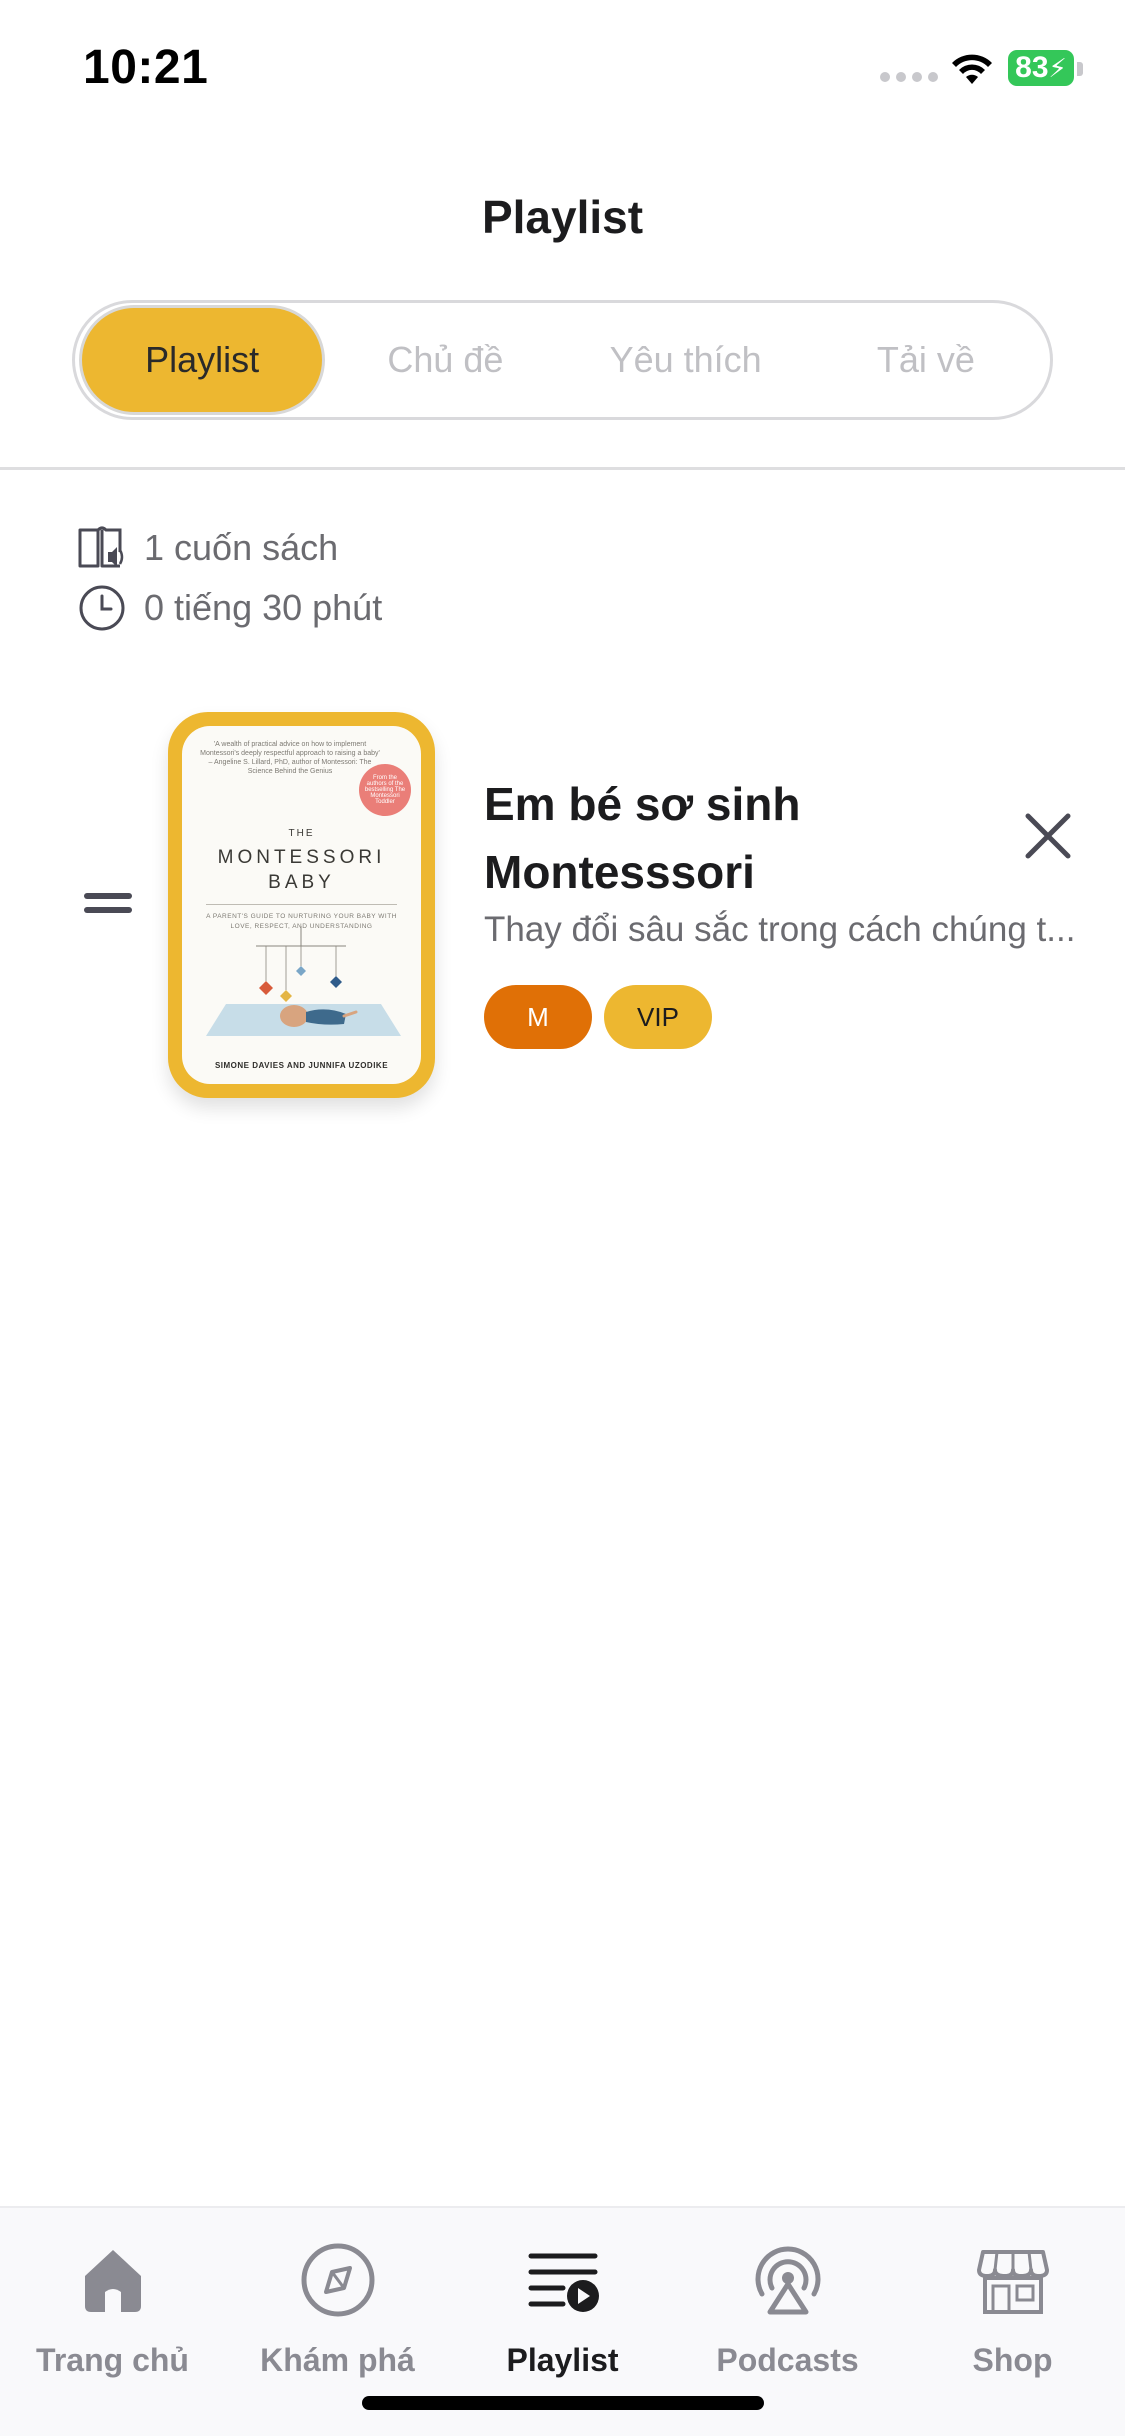 Image resolution: width=1125 pixels, height=2436 pixels. I want to click on tabbar-label-podcasts: Podcasts, so click(787, 2360).